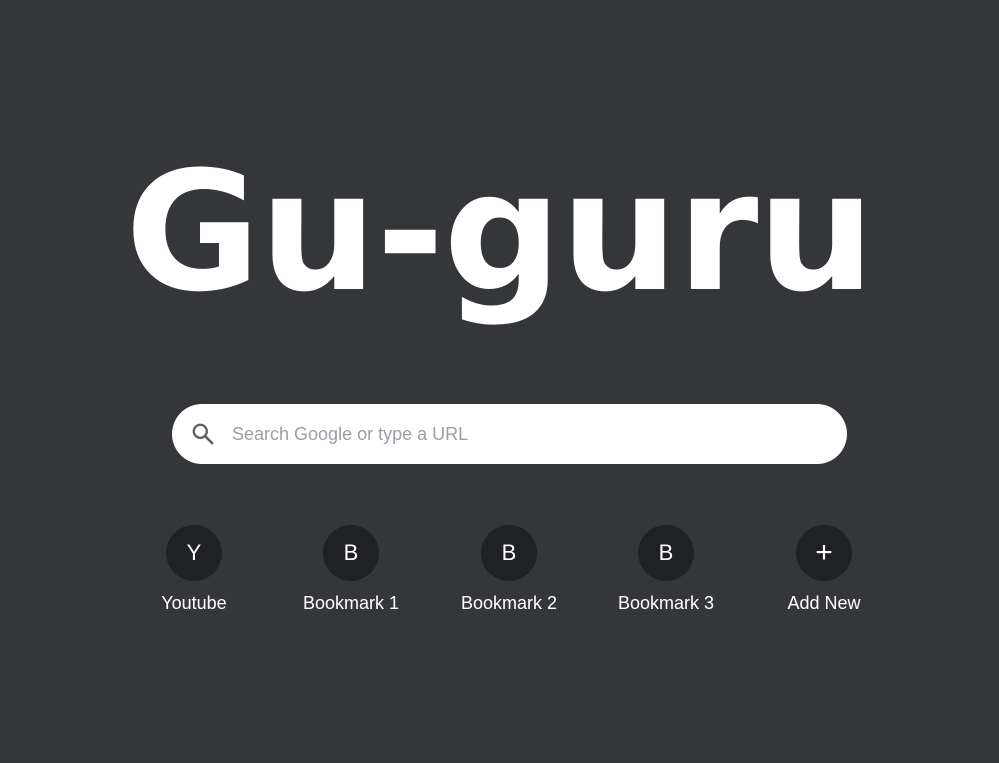 The height and width of the screenshot is (763, 999). I want to click on plus-icon: +, so click(824, 553).